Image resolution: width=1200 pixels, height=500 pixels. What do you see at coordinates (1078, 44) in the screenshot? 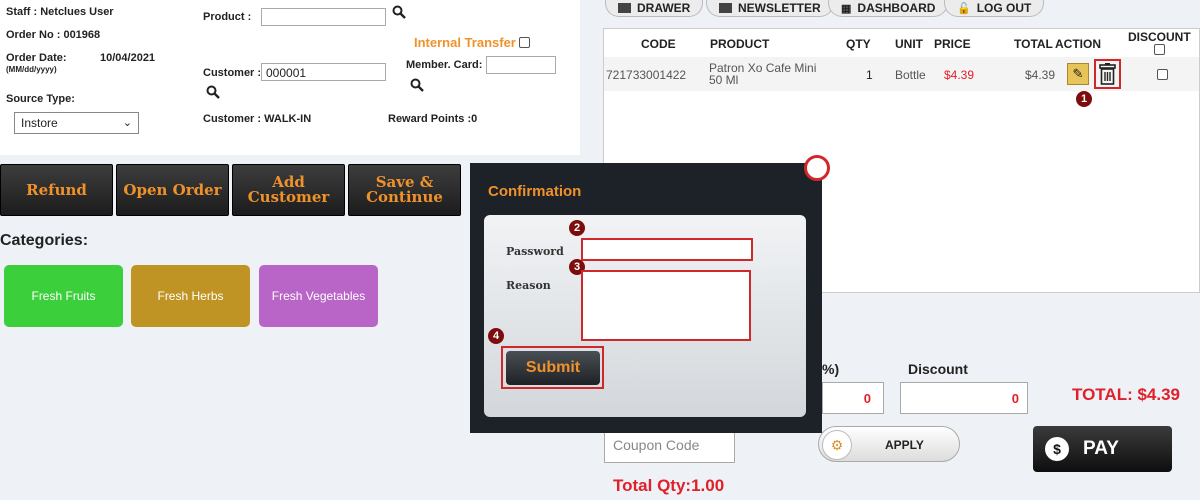
I see `col-action: ACTION` at bounding box center [1078, 44].